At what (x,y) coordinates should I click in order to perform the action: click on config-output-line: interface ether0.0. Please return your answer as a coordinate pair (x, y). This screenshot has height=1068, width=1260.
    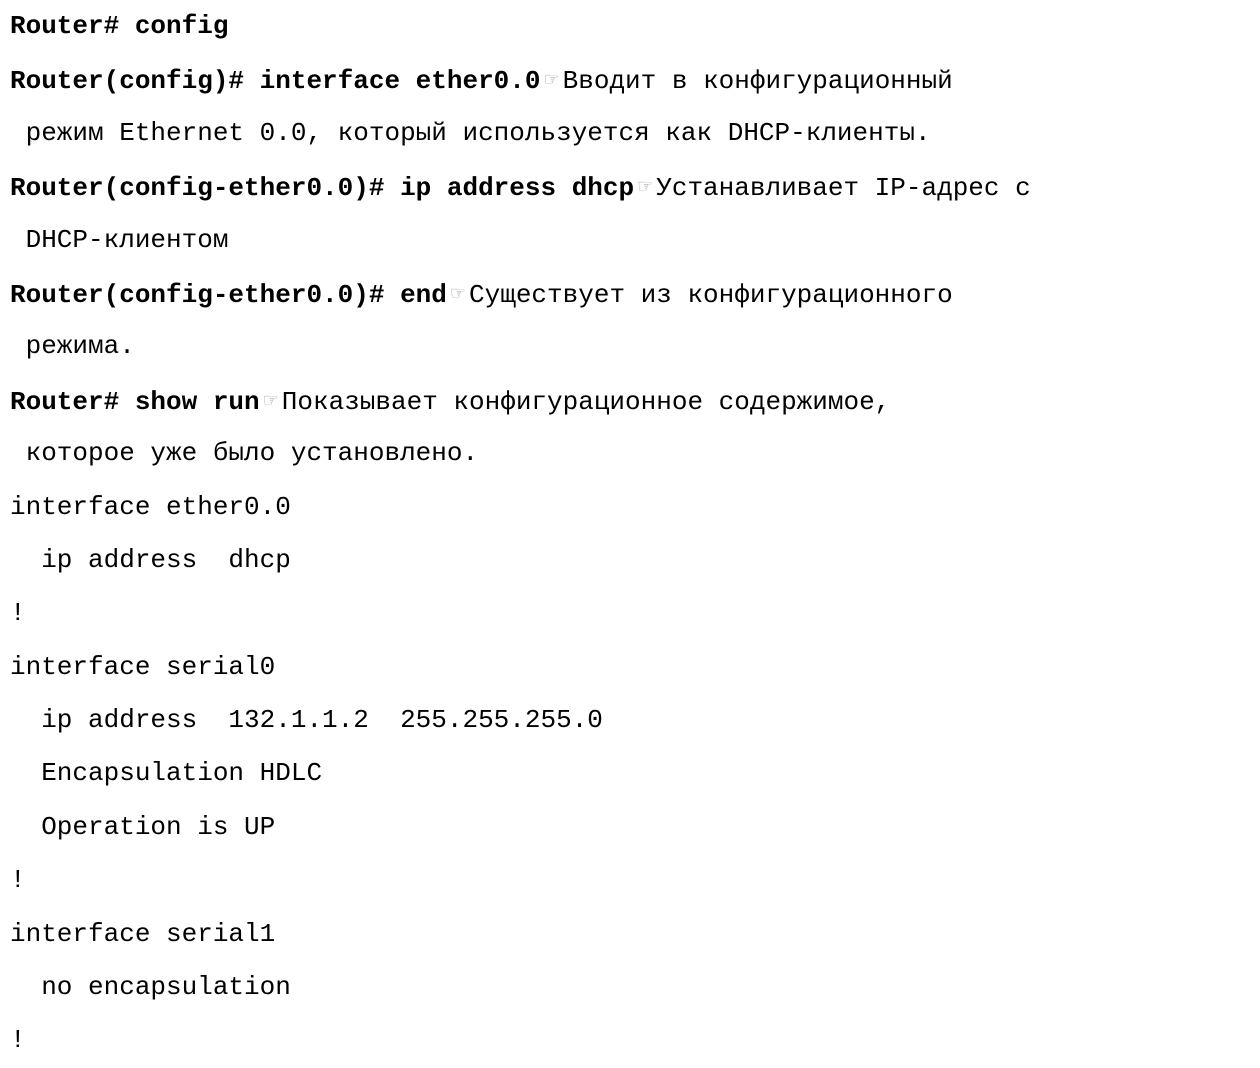
    Looking at the image, I should click on (150, 506).